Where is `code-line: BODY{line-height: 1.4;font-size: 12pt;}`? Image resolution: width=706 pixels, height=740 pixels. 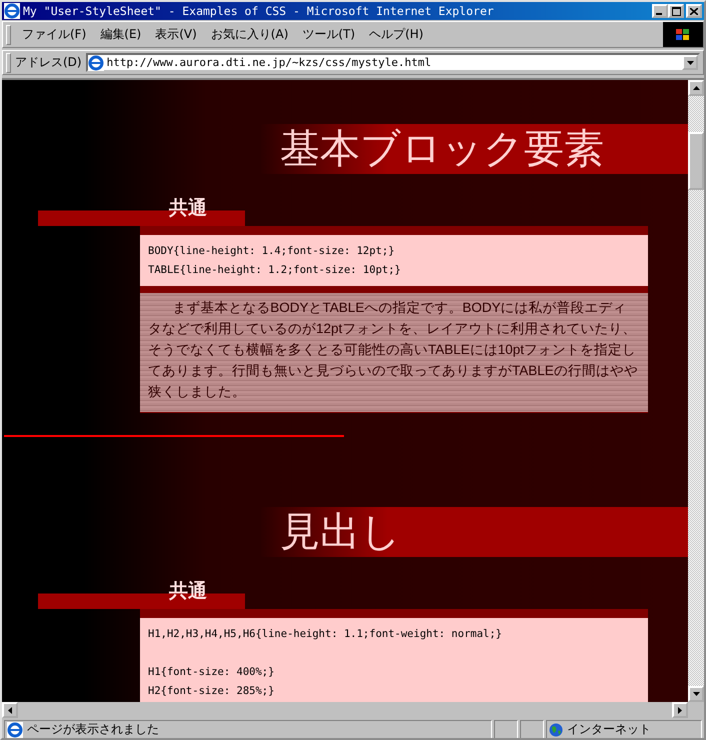
code-line: BODY{line-height: 1.4;font-size: 12pt;} is located at coordinates (272, 251).